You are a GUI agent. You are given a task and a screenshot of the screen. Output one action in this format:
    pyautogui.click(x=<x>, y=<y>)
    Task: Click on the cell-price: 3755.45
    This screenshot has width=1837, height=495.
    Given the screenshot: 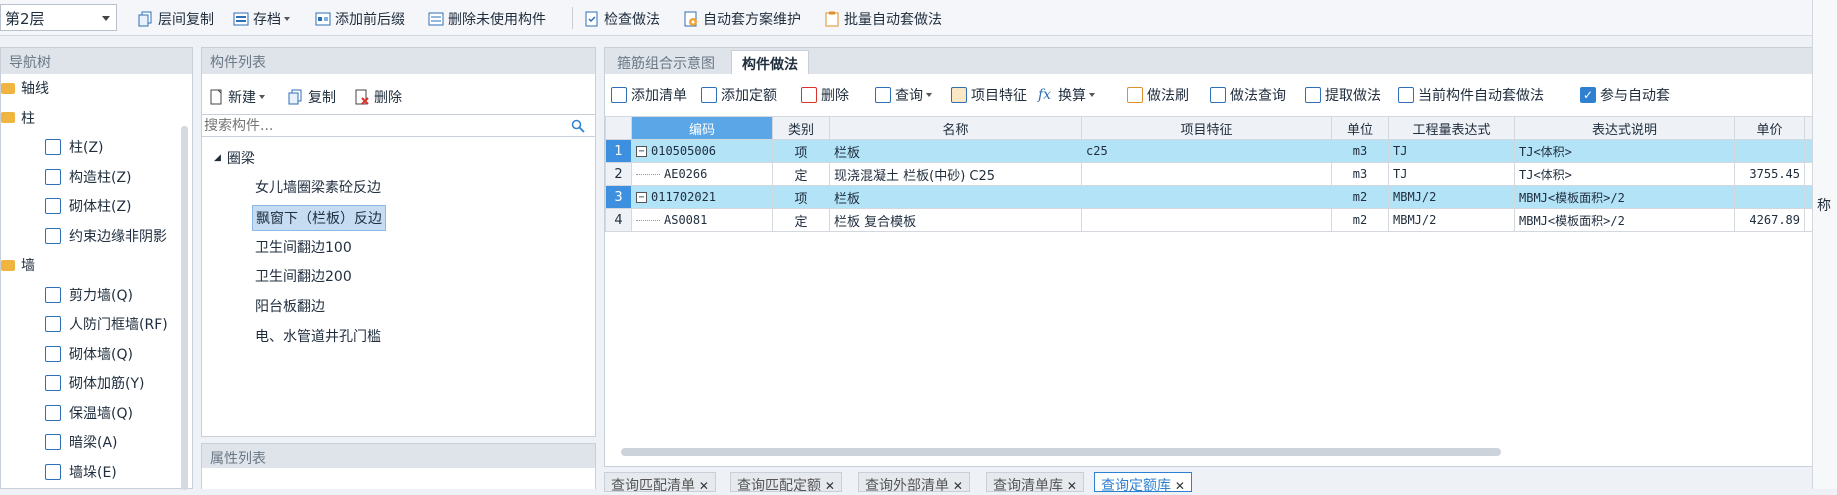 What is the action you would take?
    pyautogui.click(x=1770, y=174)
    